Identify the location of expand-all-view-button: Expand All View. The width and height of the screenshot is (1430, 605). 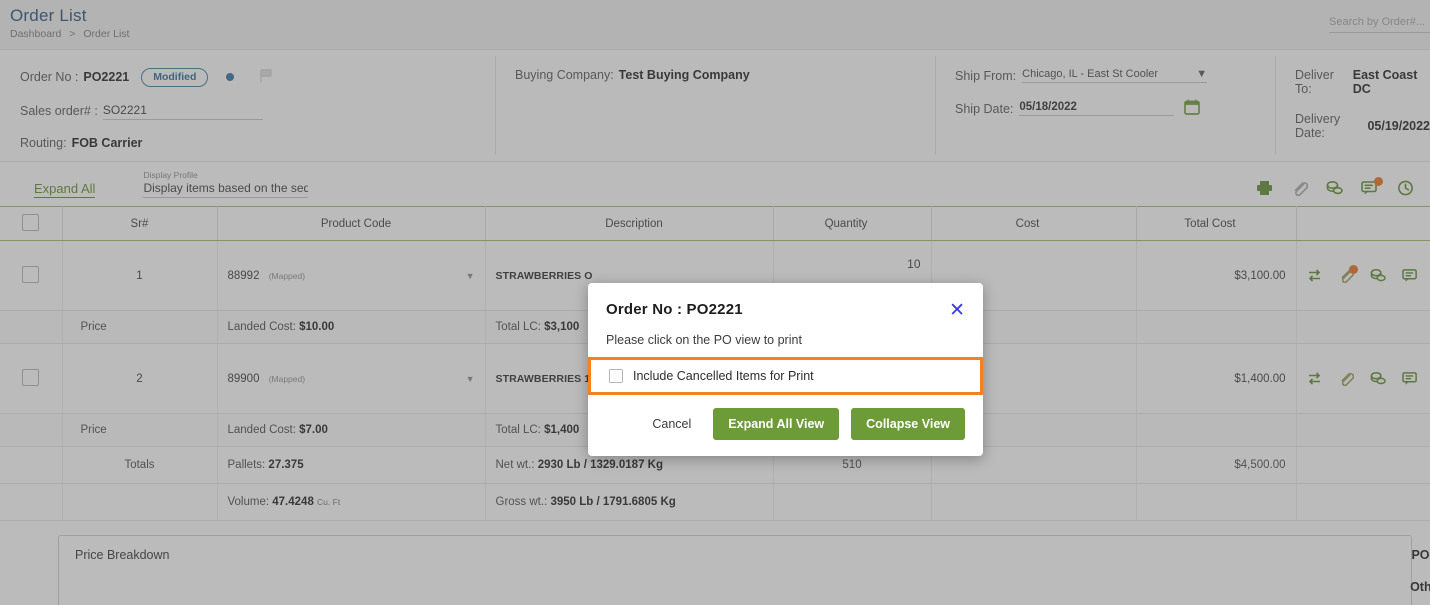
(776, 424).